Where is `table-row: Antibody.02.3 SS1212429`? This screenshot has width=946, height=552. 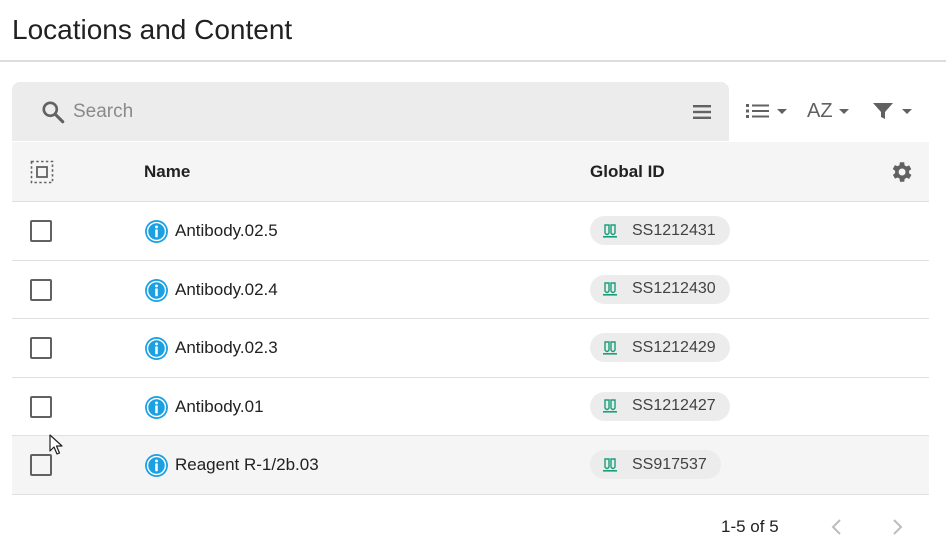
table-row: Antibody.02.3 SS1212429 is located at coordinates (470, 348).